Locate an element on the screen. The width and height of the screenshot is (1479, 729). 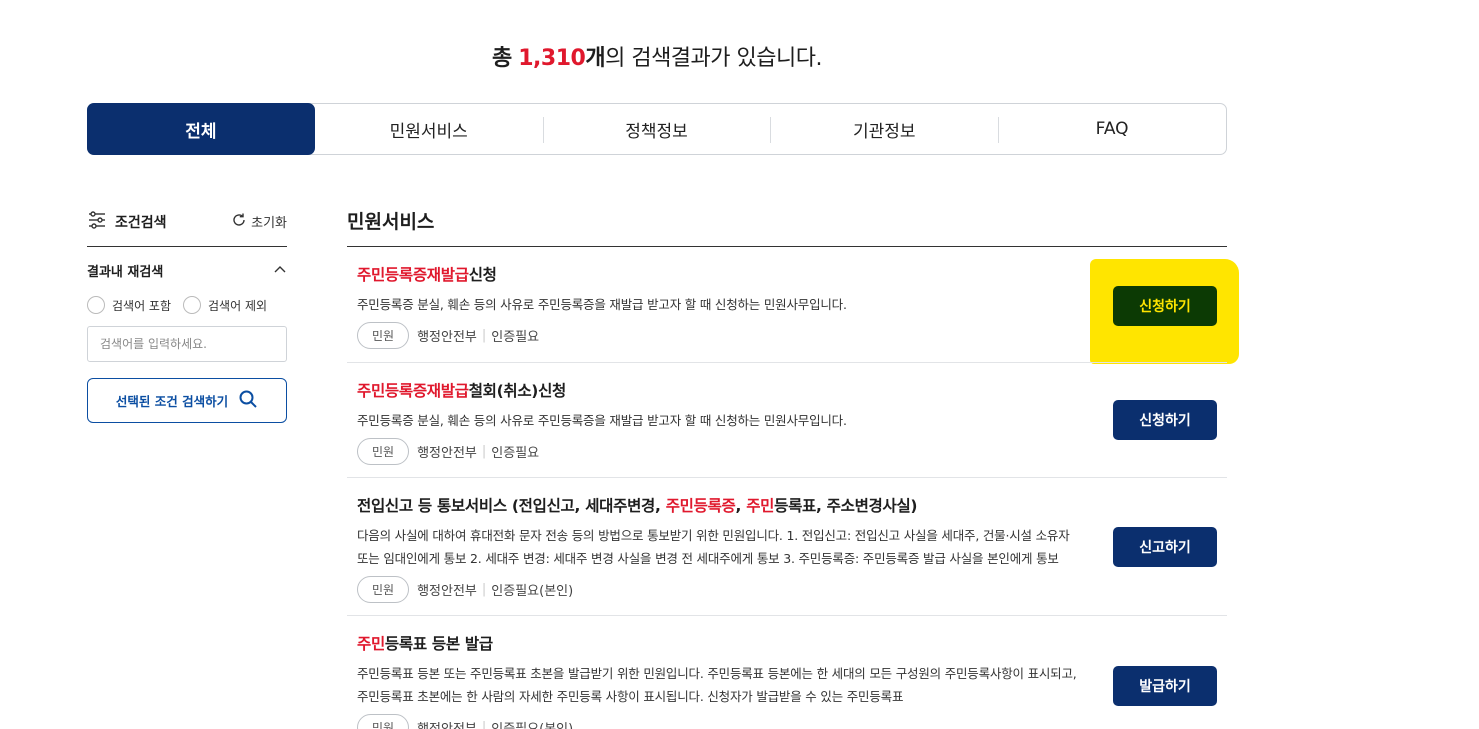
title-part: 등록표, 주소변경사실) is located at coordinates (846, 506).